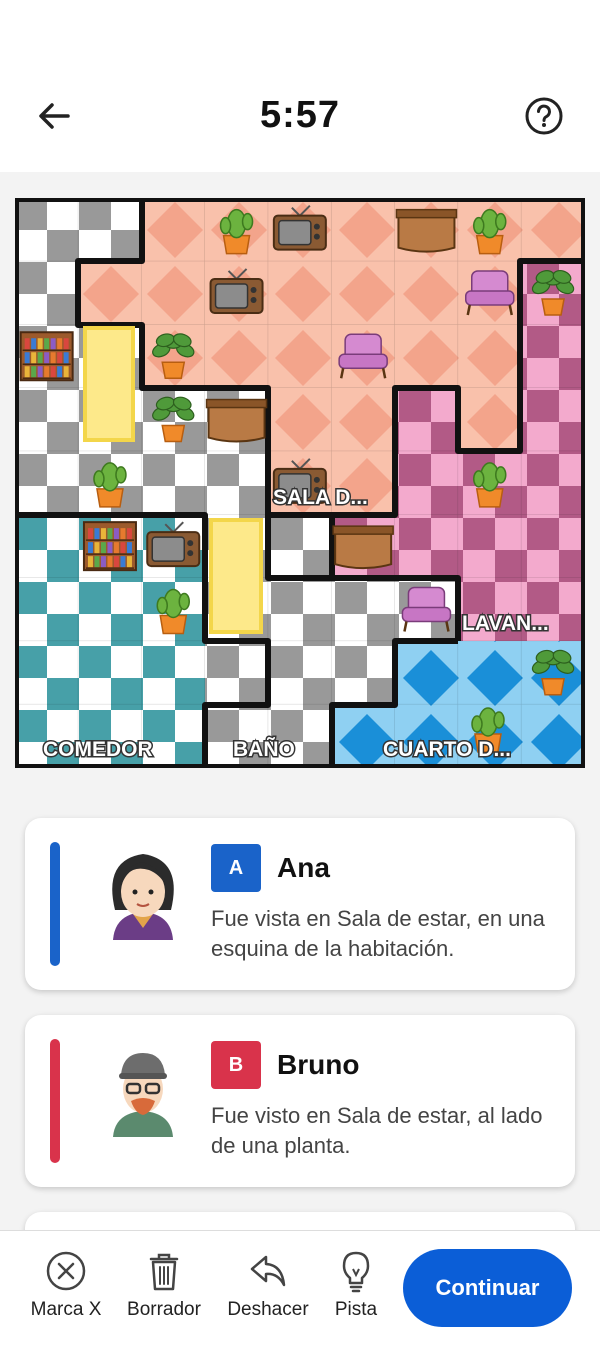 The width and height of the screenshot is (600, 1368). What do you see at coordinates (356, 1272) in the screenshot?
I see `lightbulb-icon` at bounding box center [356, 1272].